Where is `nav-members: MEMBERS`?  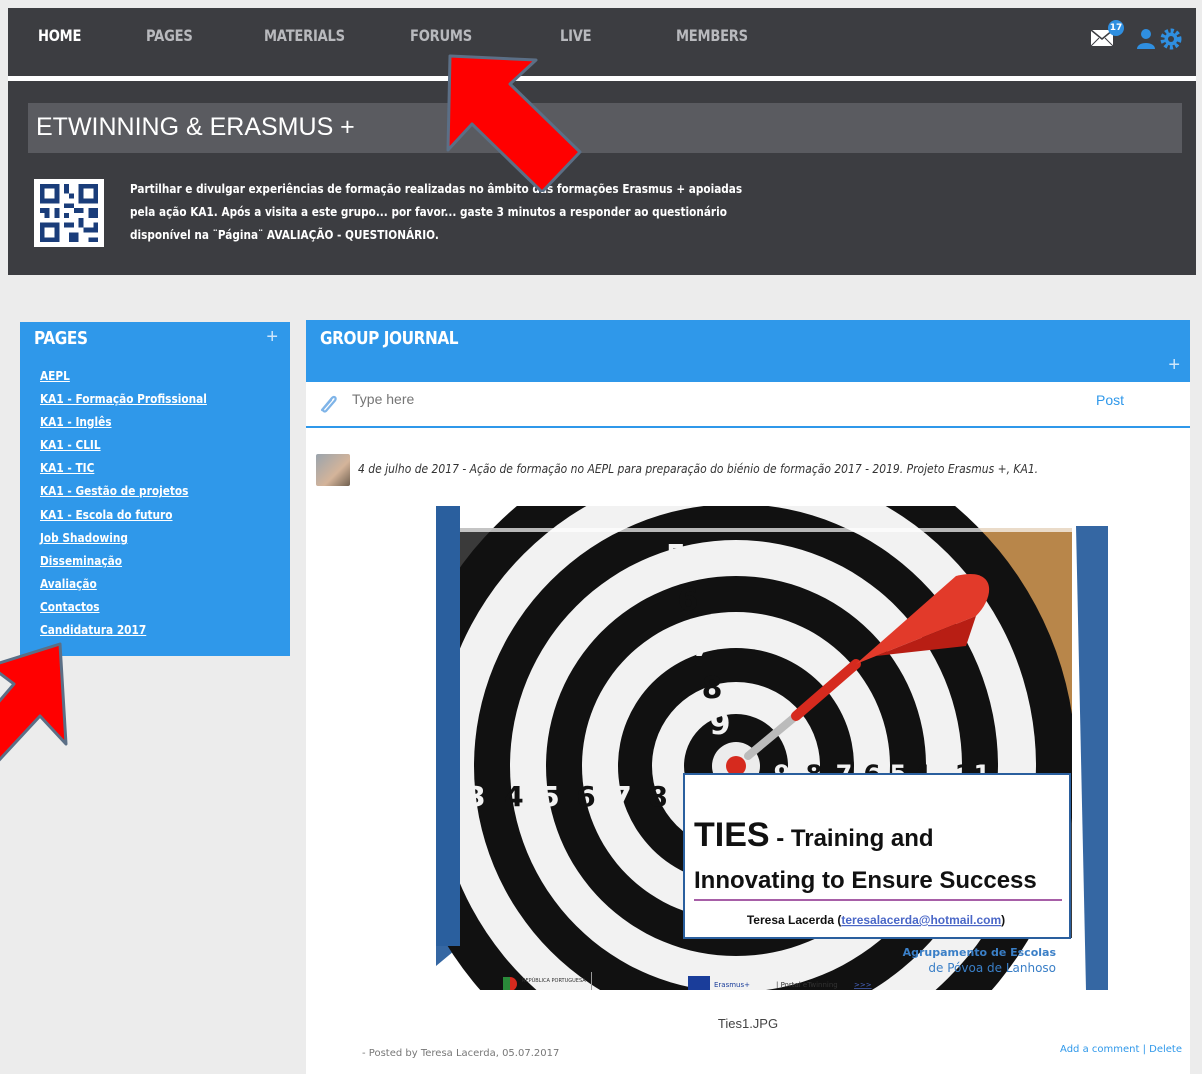
nav-members: MEMBERS is located at coordinates (712, 35).